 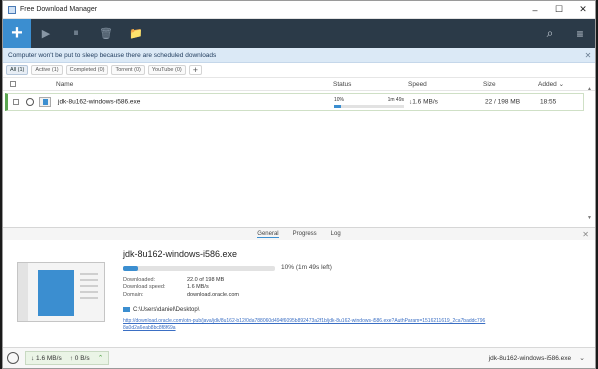 I want to click on column-name: Name, so click(x=64, y=84).